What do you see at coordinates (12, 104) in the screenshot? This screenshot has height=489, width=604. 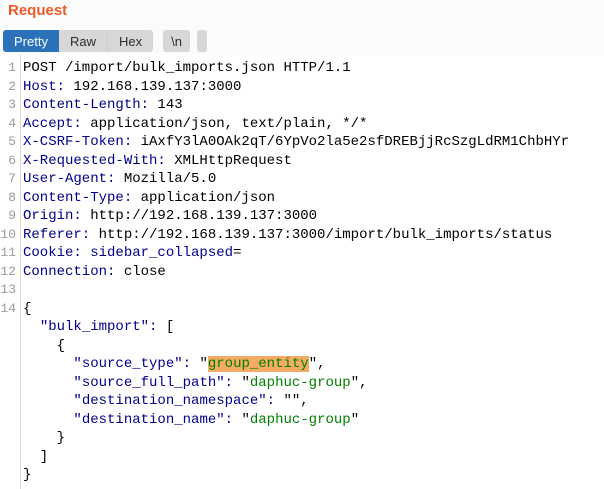 I see `line-number: 3` at bounding box center [12, 104].